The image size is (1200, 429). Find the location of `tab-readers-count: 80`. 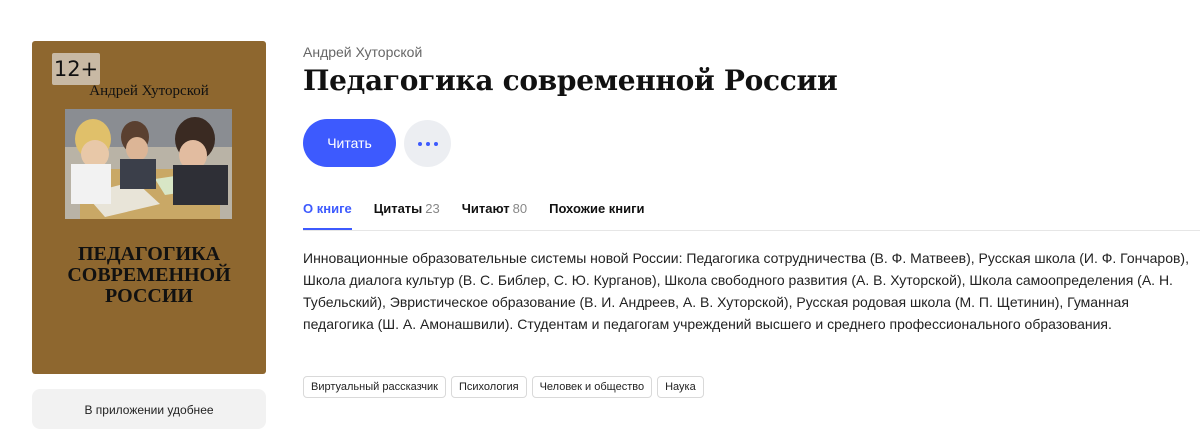

tab-readers-count: 80 is located at coordinates (520, 208).